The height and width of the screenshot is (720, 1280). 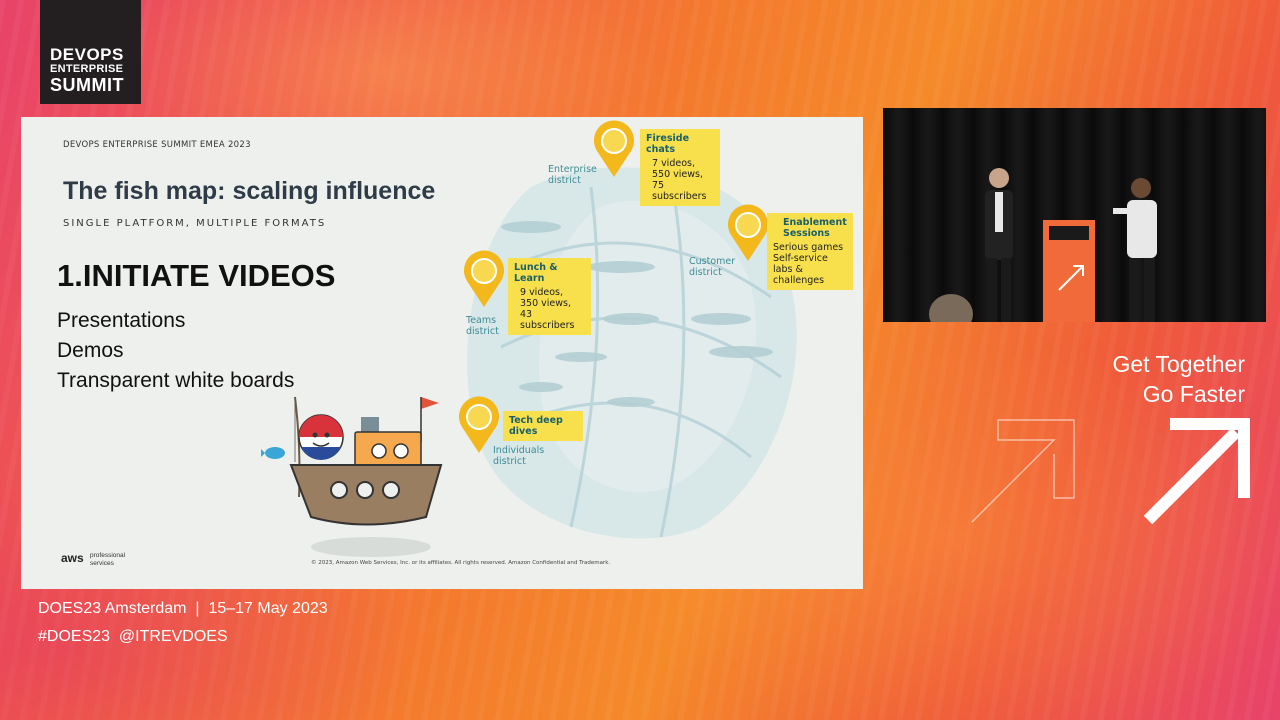 I want to click on callout-line: Self-service labs &, so click(x=800, y=264).